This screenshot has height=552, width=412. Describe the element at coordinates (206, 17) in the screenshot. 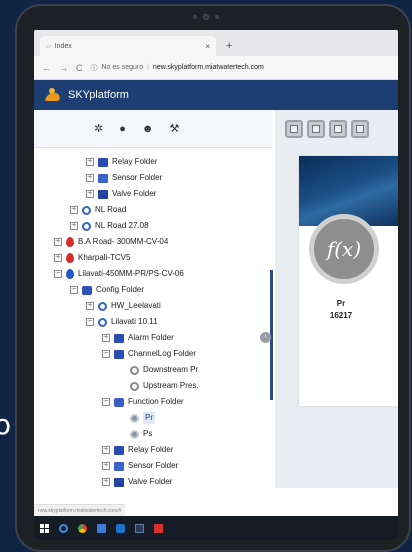

I see `camera-dots` at that location.